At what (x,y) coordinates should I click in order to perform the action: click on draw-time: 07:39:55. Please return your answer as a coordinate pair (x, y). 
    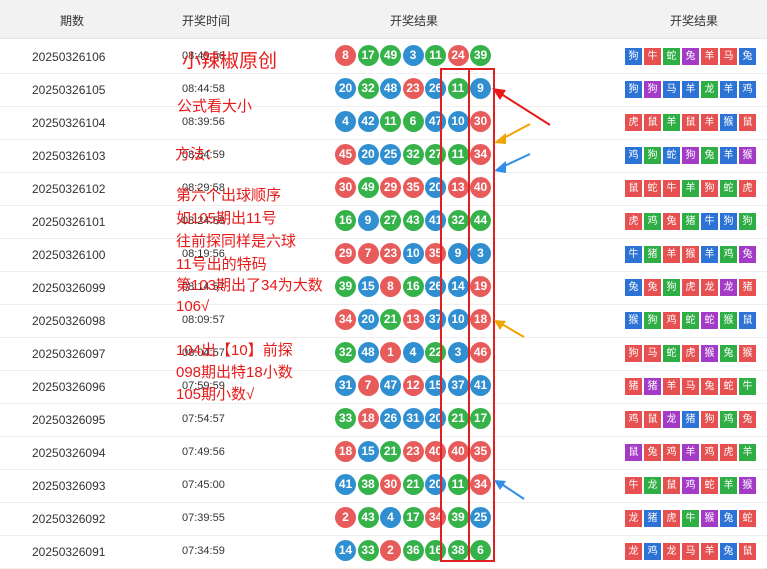
    Looking at the image, I should click on (203, 518).